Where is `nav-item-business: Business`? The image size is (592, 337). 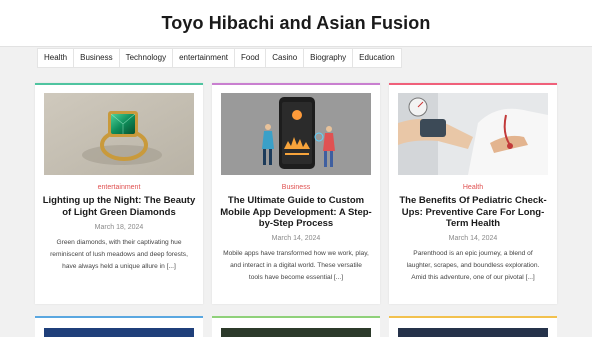
nav-item-business: Business is located at coordinates (97, 58).